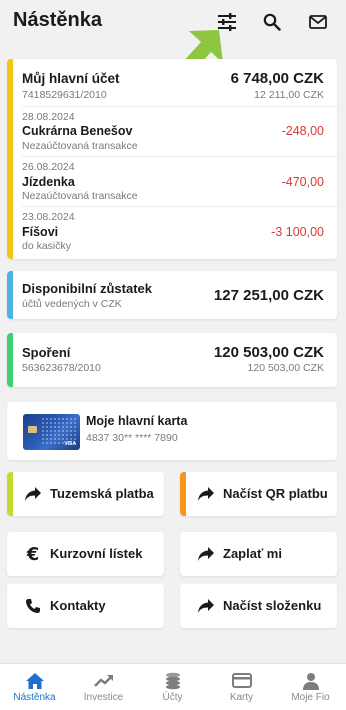  I want to click on account-balance: 120 503,00 CZK, so click(268, 352).